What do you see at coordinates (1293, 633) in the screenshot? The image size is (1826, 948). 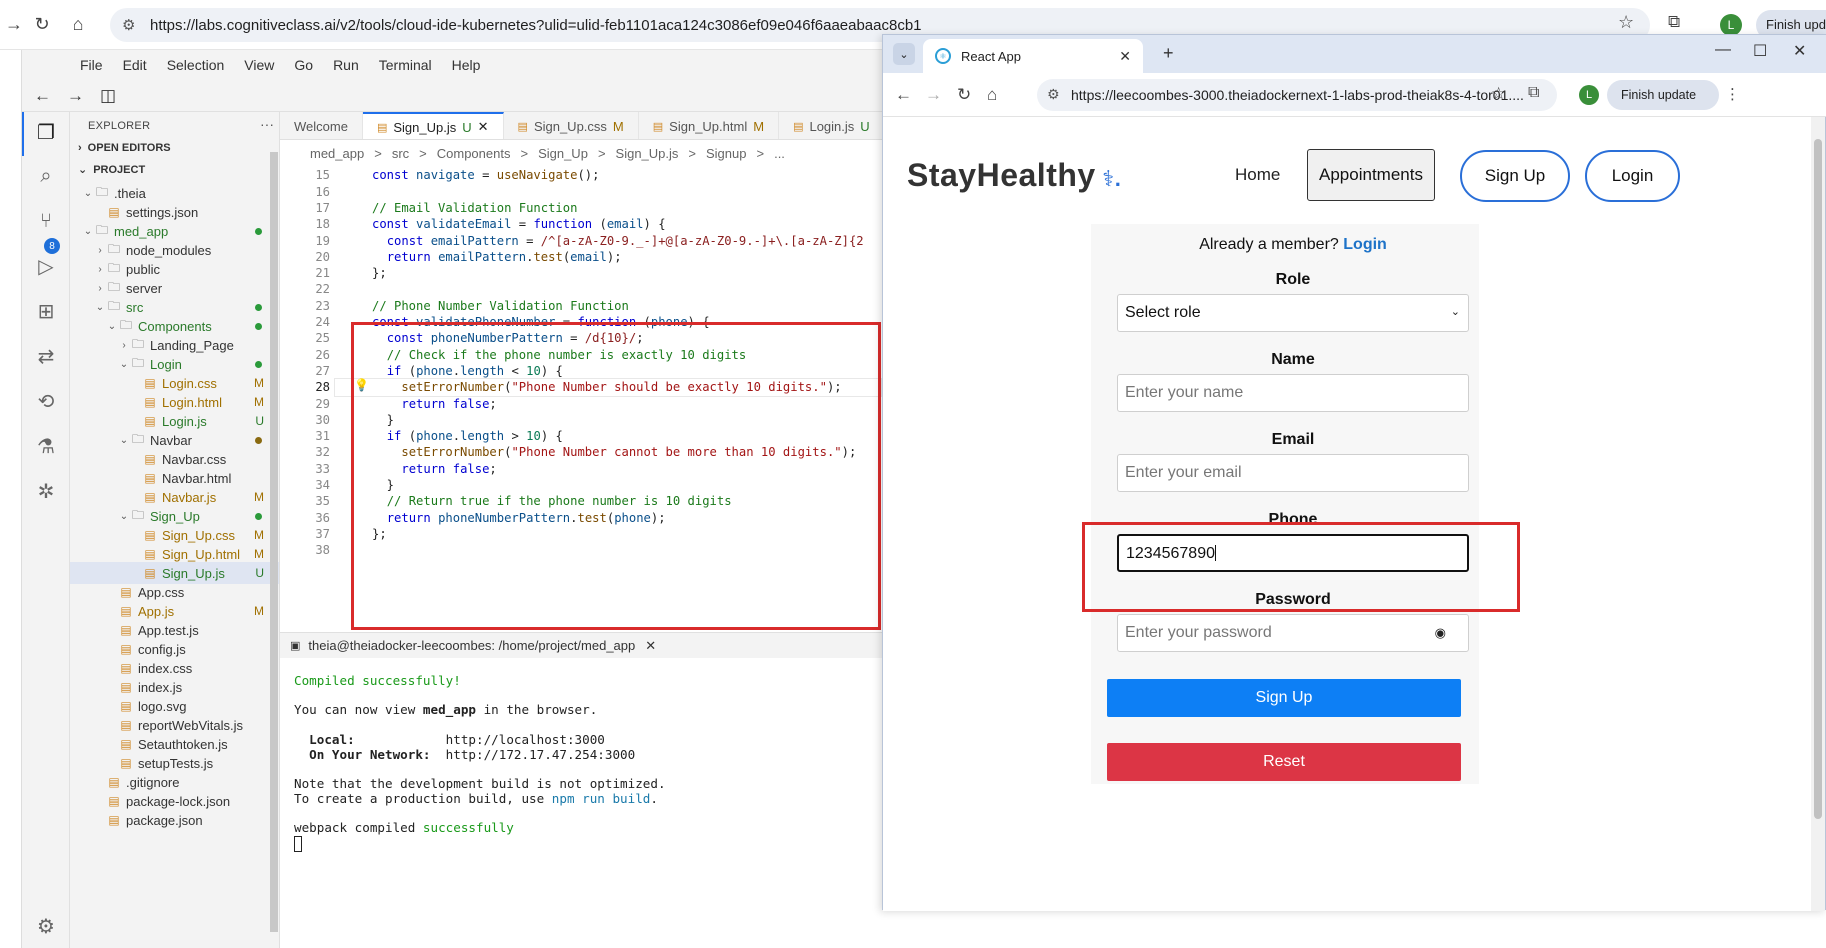 I see `password-input: Enter your password ◉` at bounding box center [1293, 633].